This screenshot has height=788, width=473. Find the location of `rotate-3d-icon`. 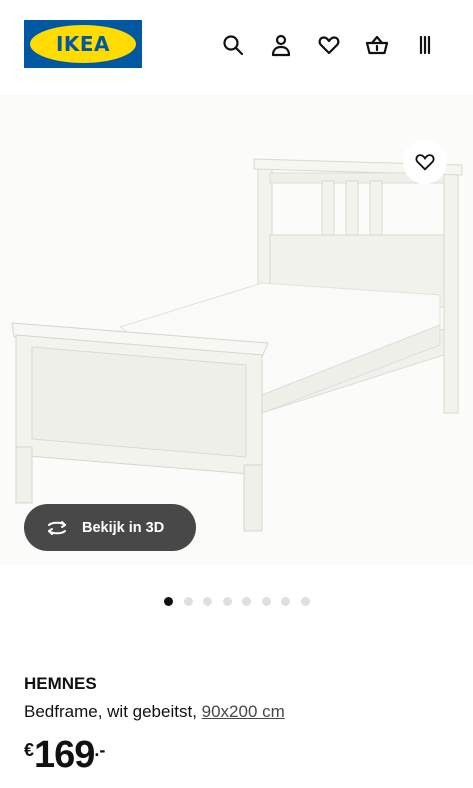

rotate-3d-icon is located at coordinates (57, 527).